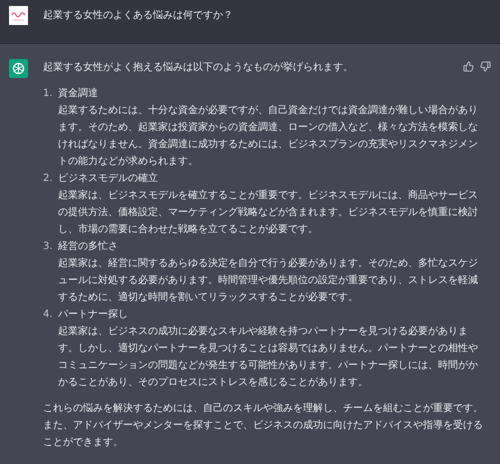  Describe the element at coordinates (88, 247) in the screenshot. I see `item-title: 経営の多忙さ` at that location.